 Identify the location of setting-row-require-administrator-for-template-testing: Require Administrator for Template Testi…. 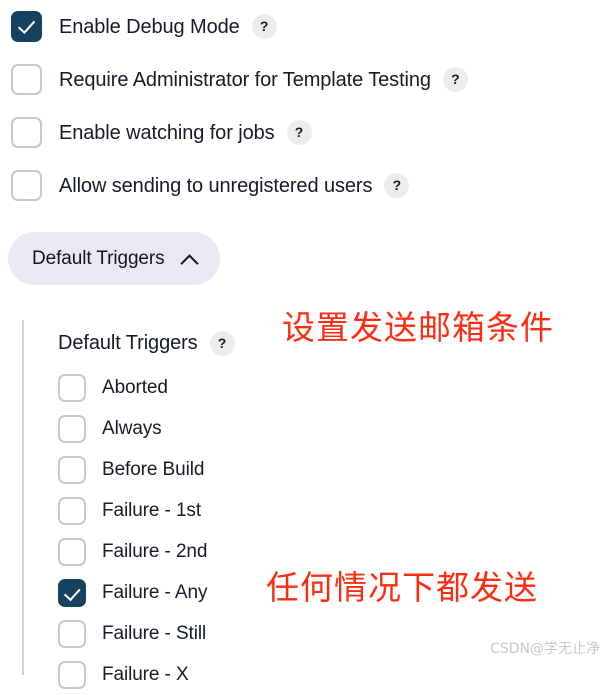
(307, 79).